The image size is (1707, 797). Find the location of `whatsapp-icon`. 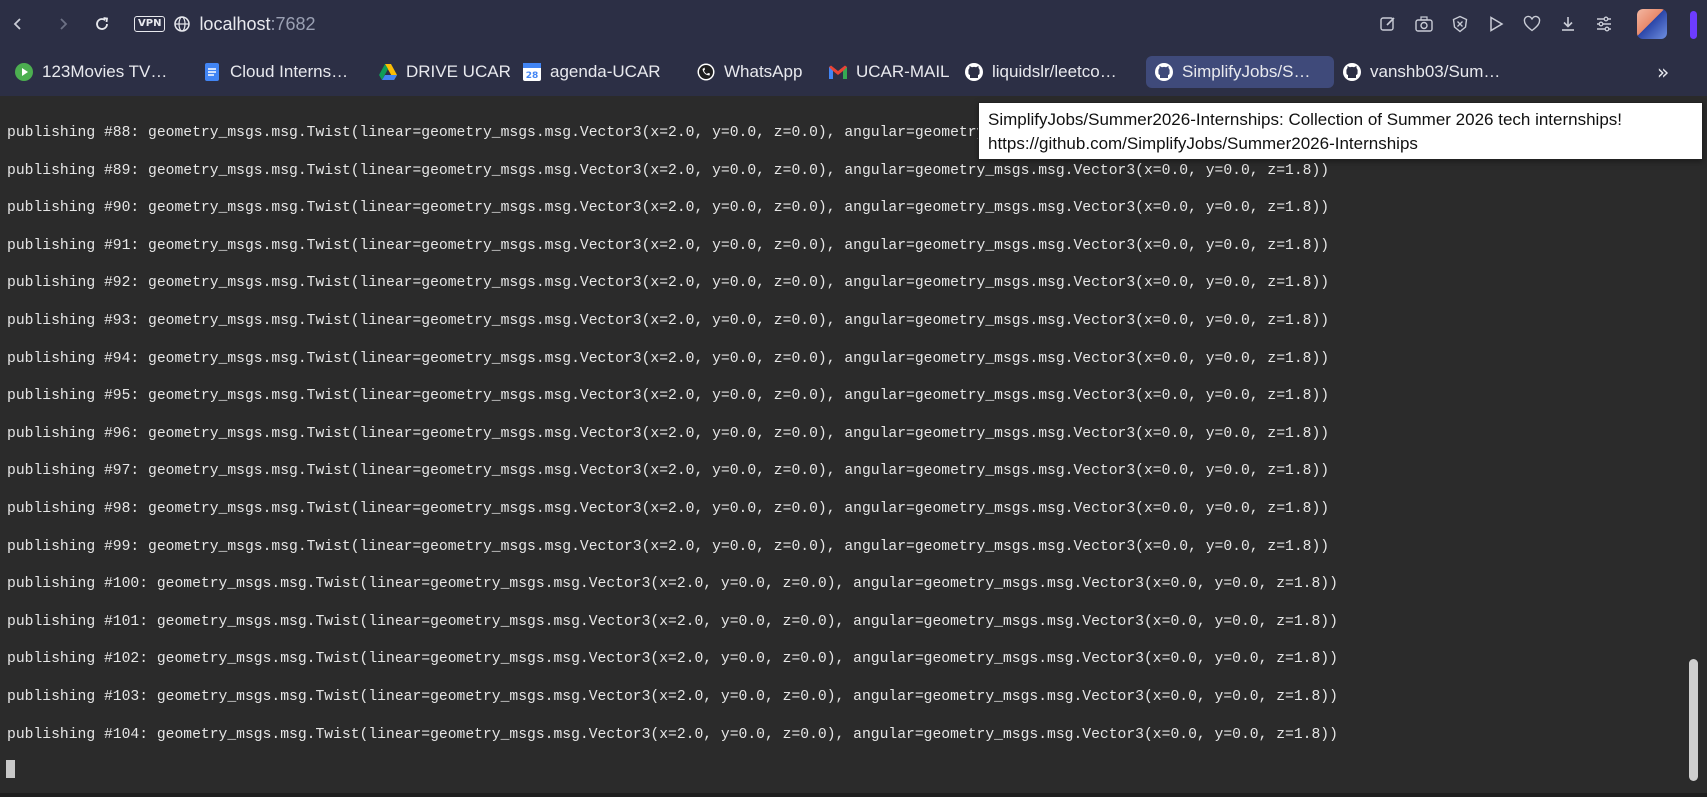

whatsapp-icon is located at coordinates (706, 72).